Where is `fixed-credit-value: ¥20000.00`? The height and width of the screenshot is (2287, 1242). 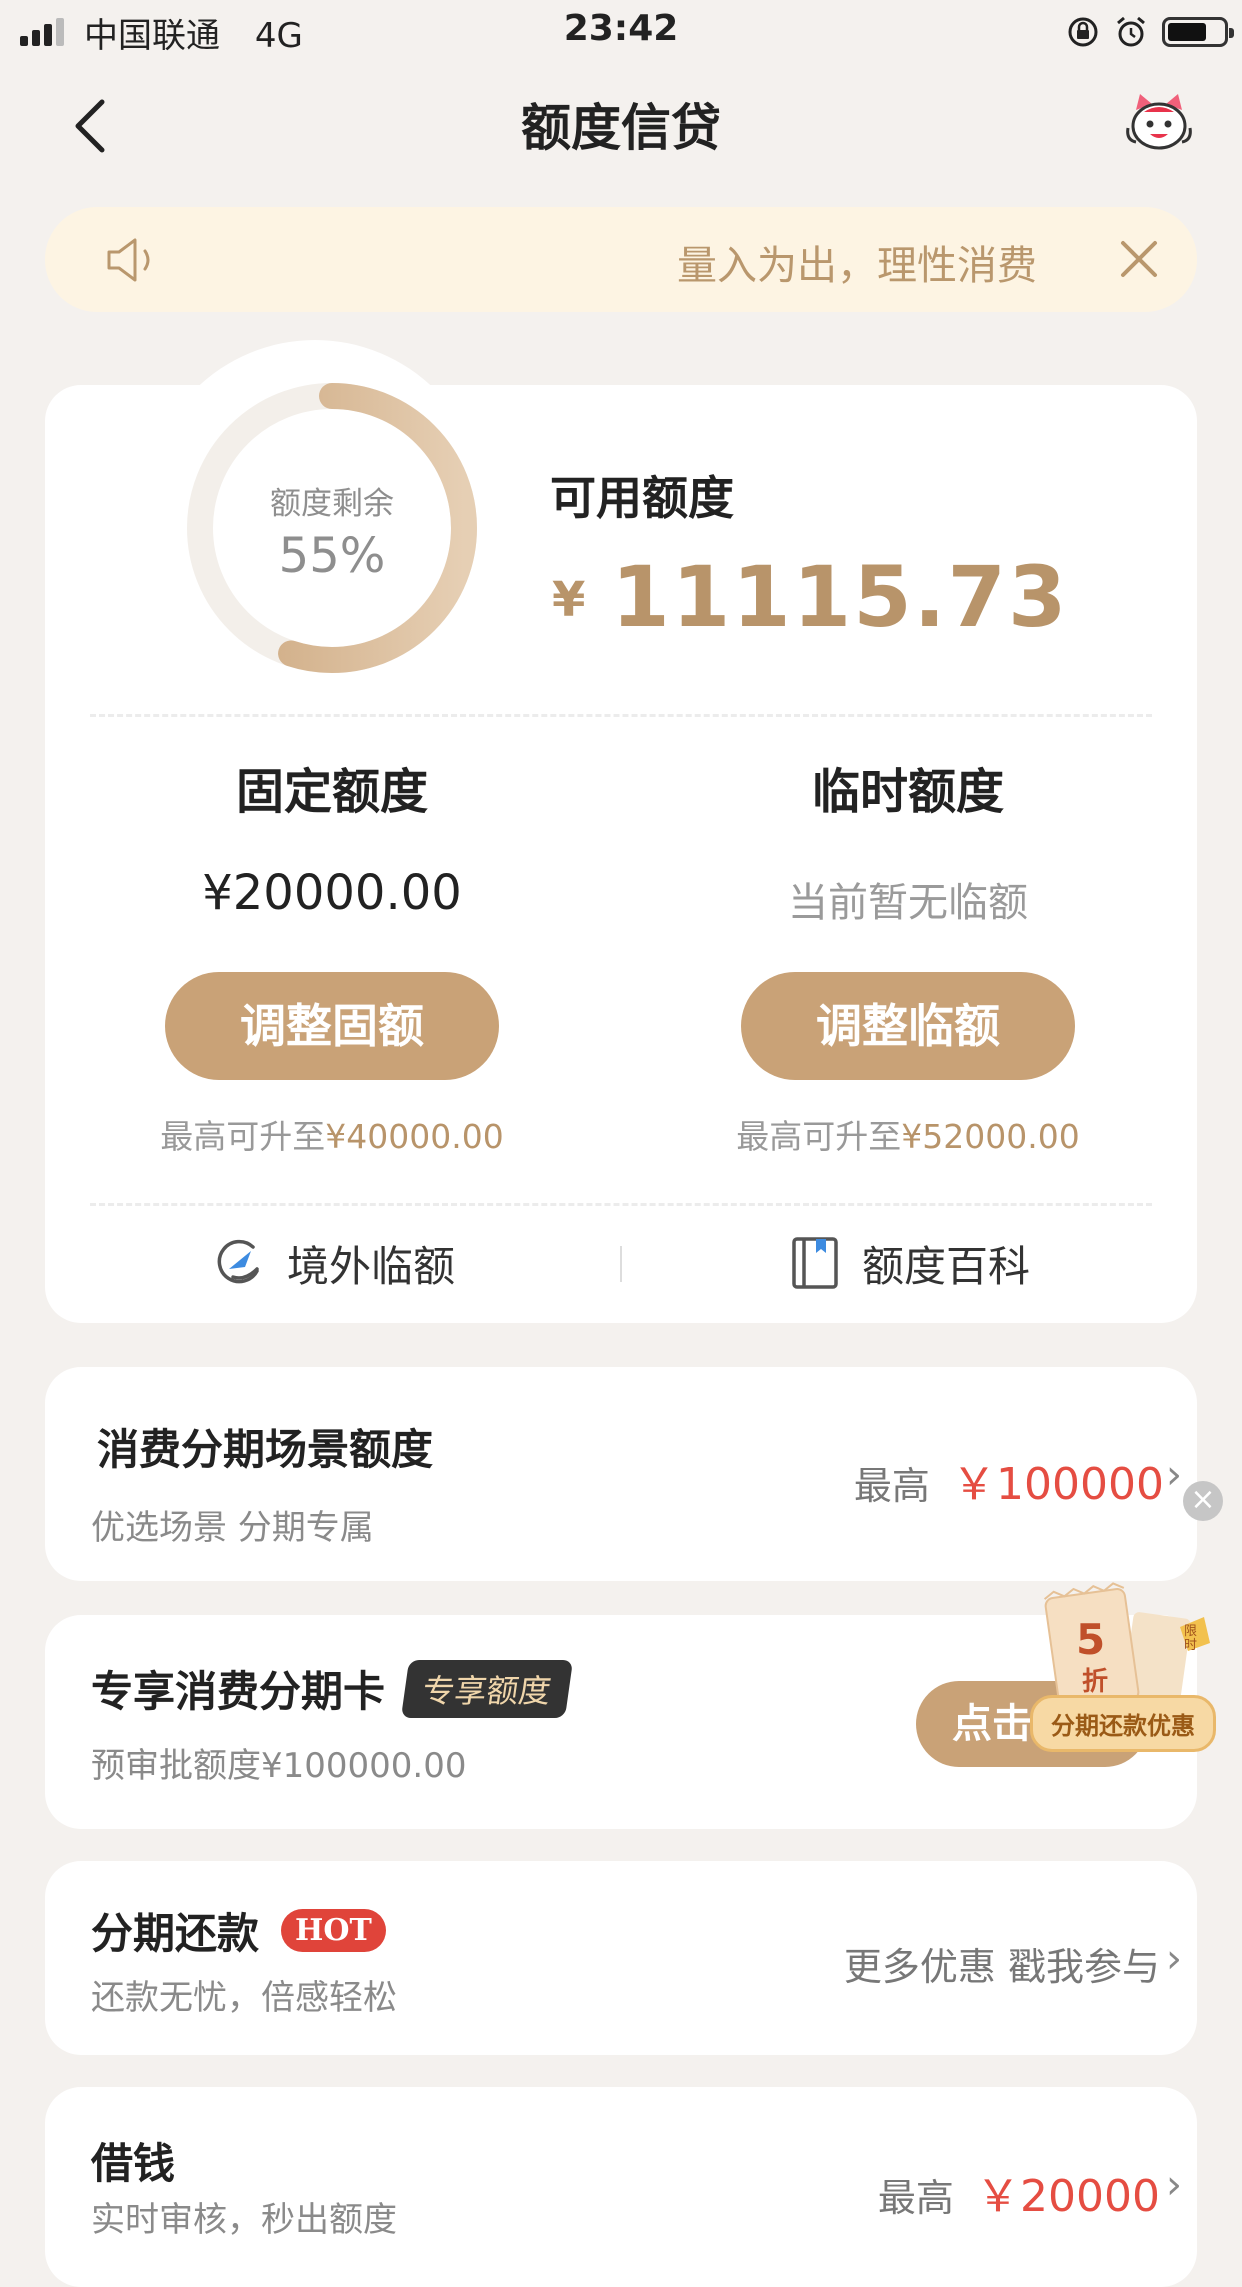
fixed-credit-value: ¥20000.00 is located at coordinates (332, 893).